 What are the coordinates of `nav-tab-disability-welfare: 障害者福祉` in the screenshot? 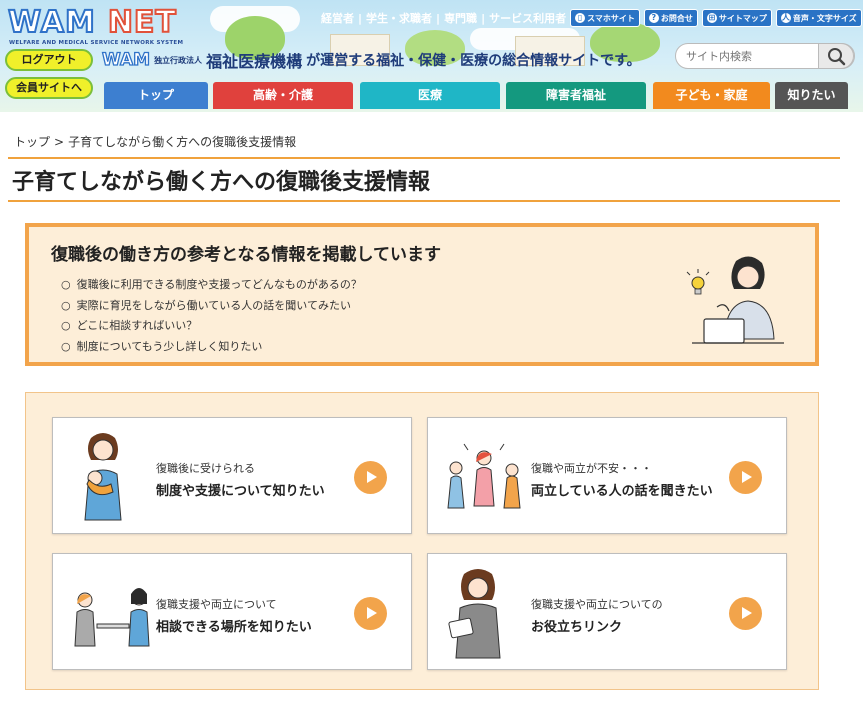 It's located at (576, 95).